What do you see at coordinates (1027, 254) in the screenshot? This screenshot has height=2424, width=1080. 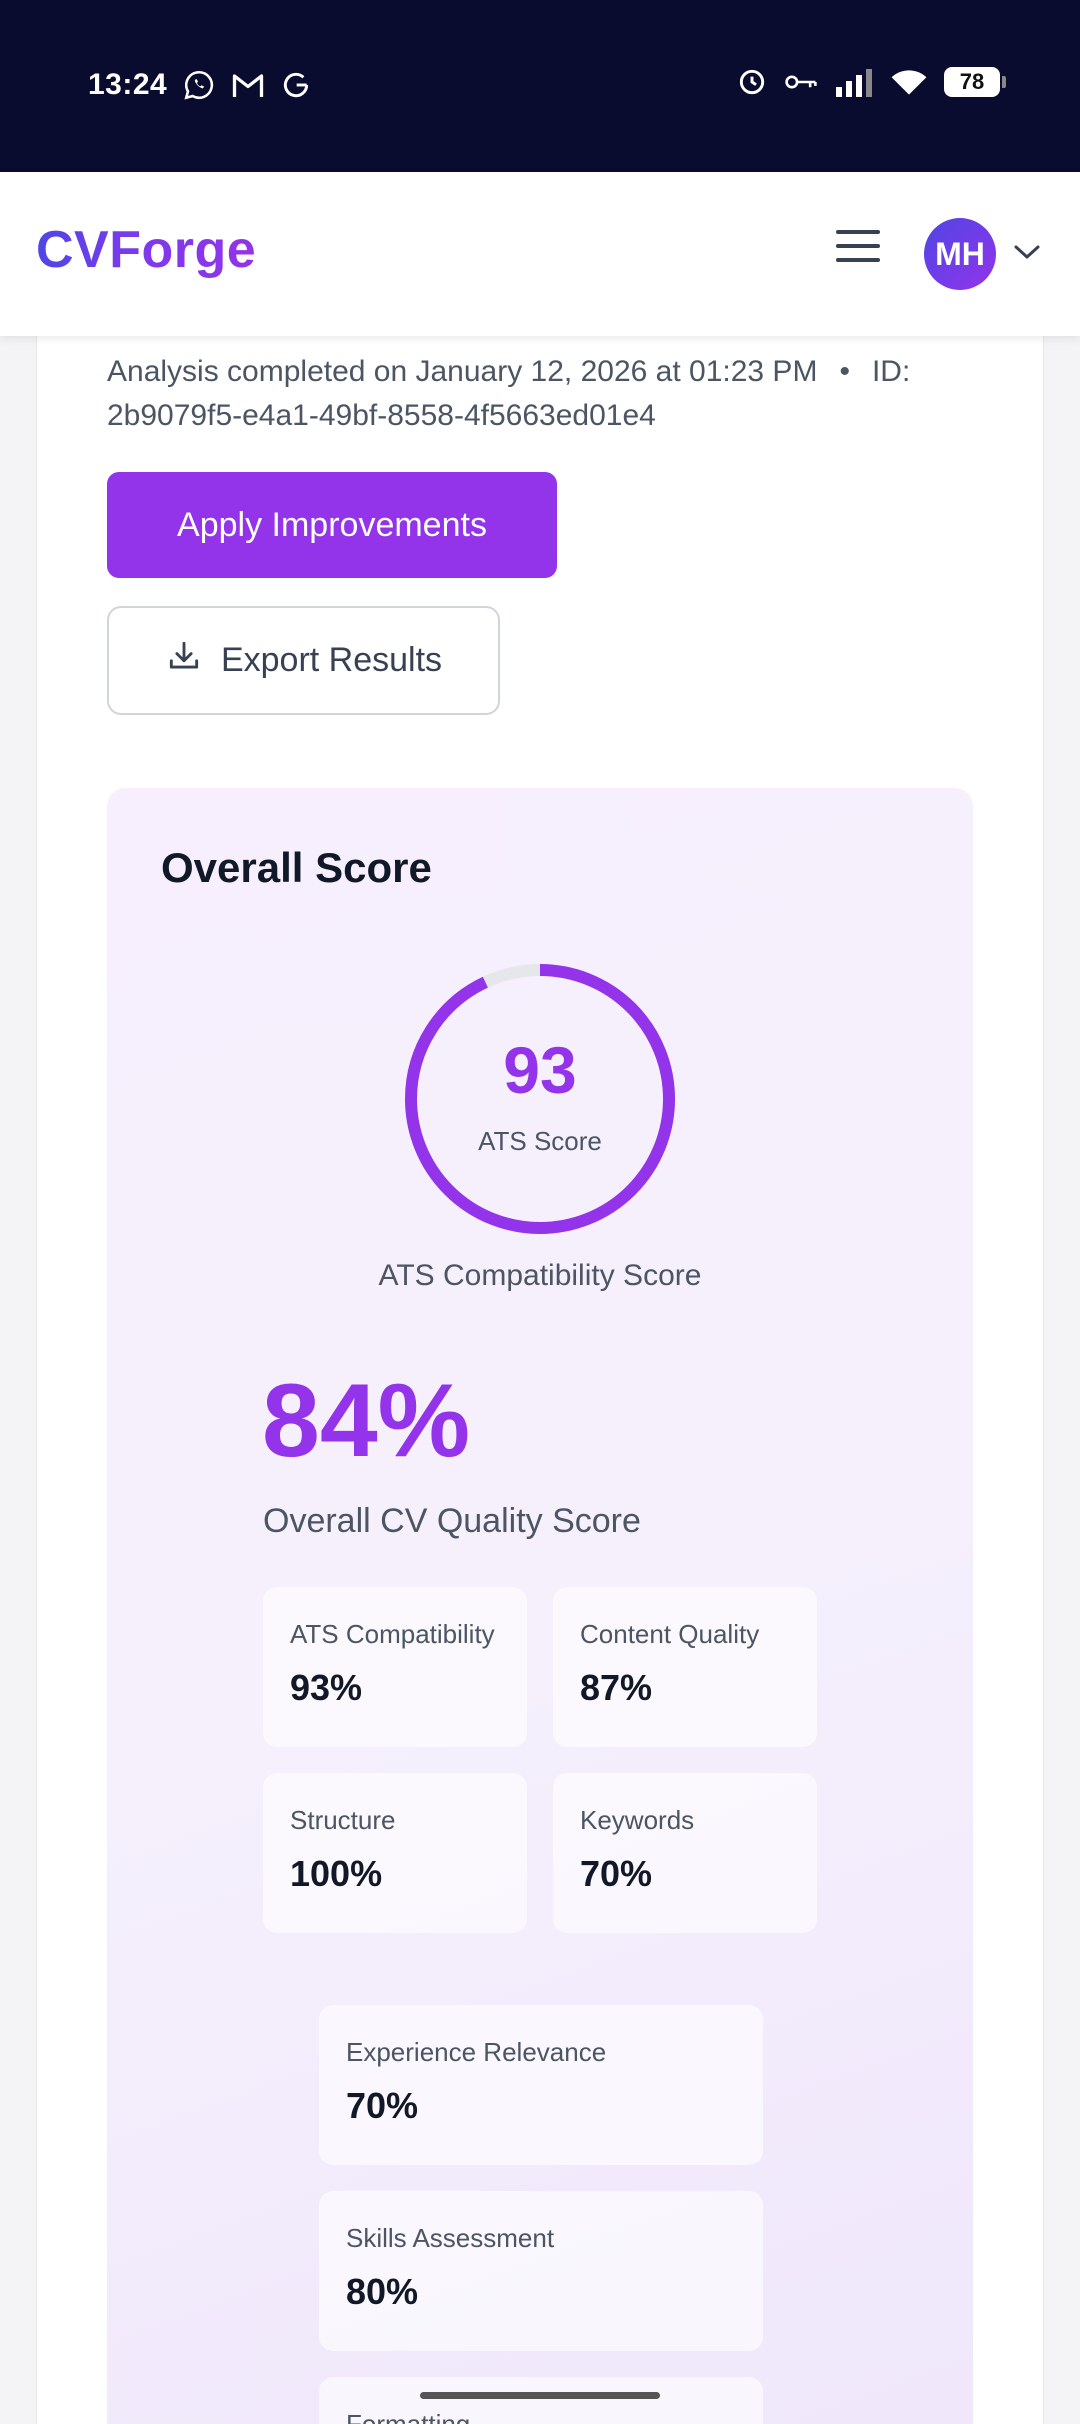 I see `chevron-down-icon` at bounding box center [1027, 254].